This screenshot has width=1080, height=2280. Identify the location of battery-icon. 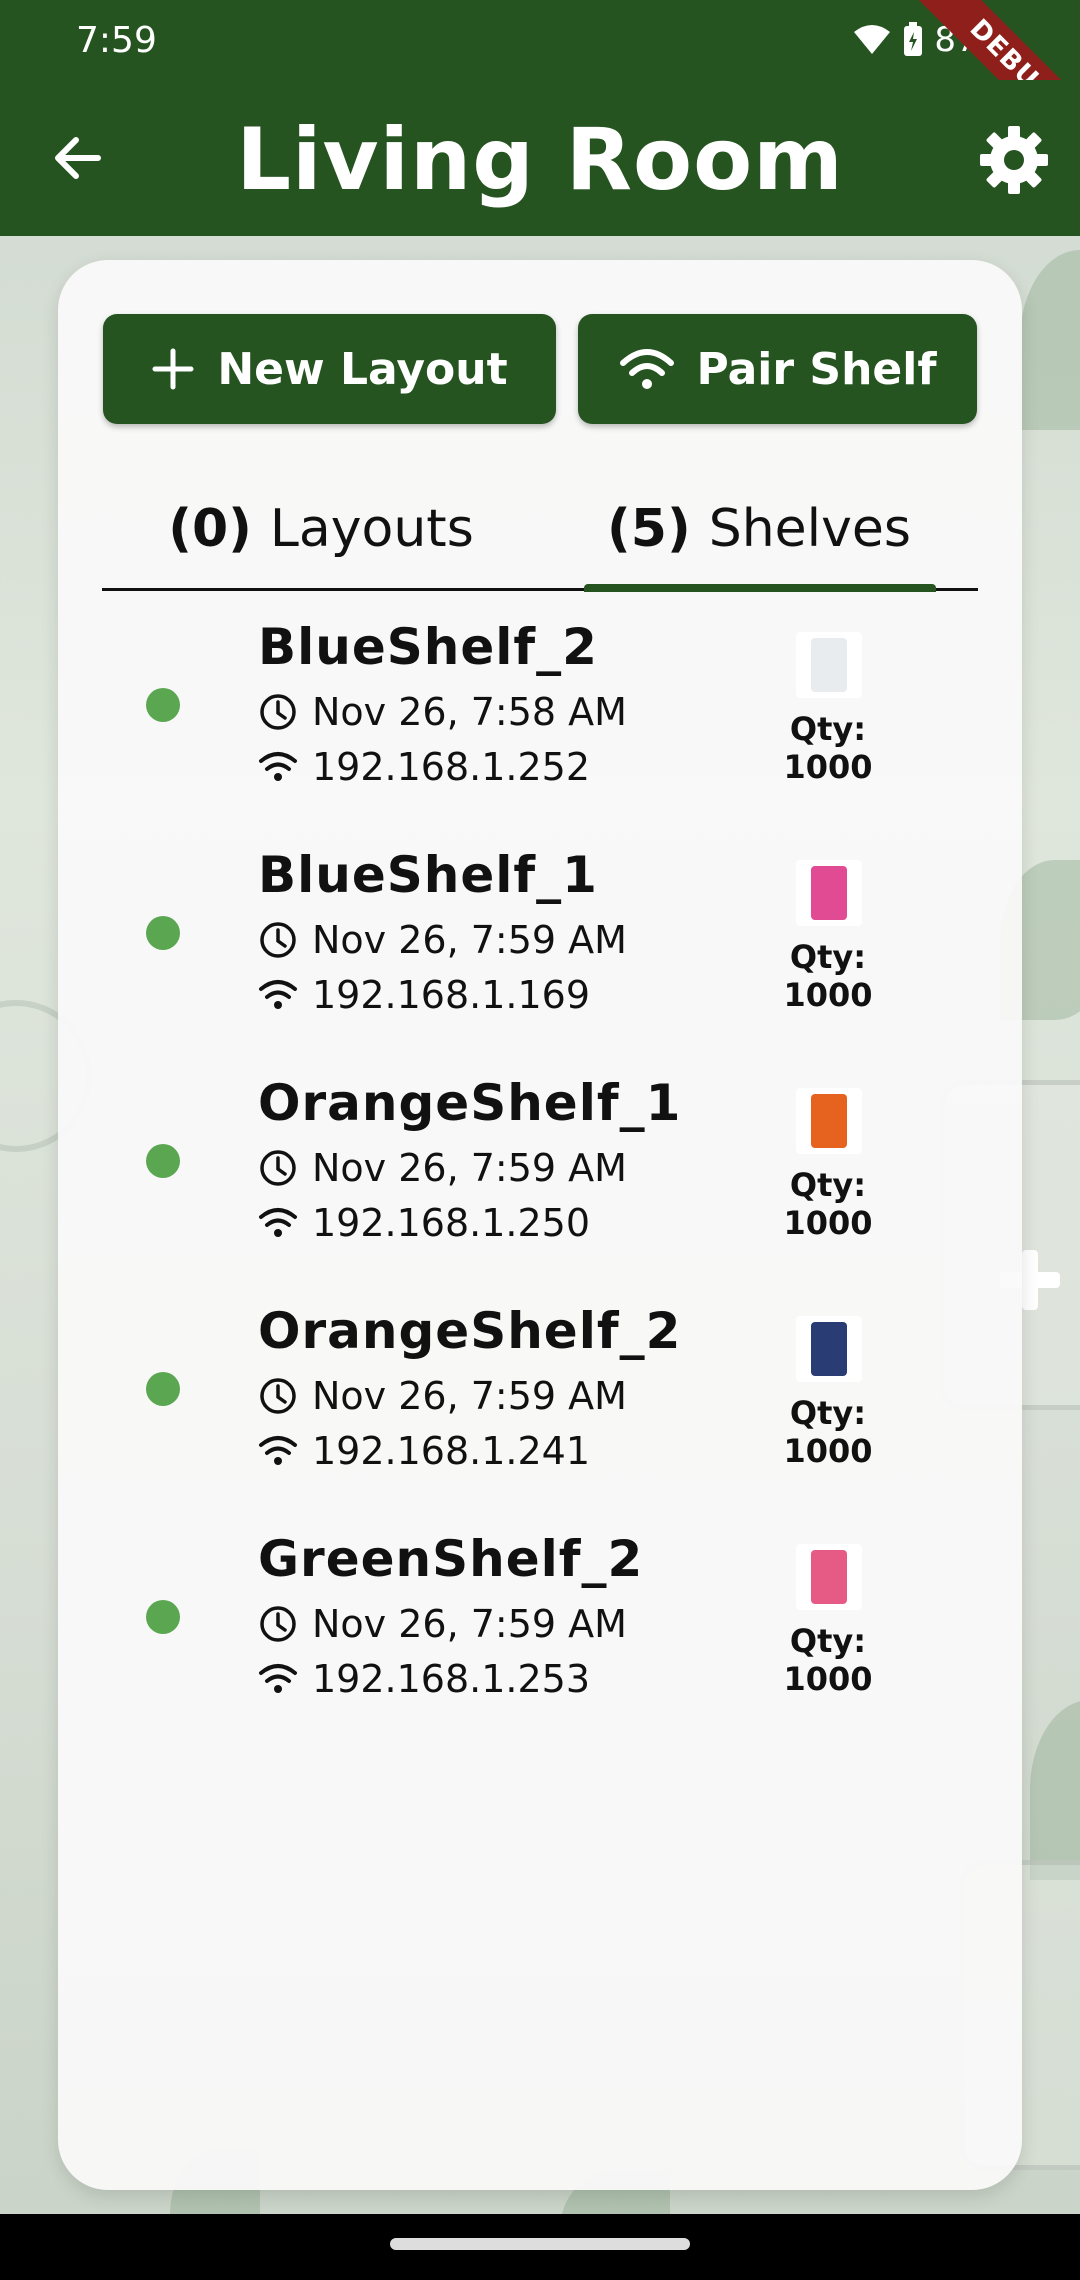
(913, 39).